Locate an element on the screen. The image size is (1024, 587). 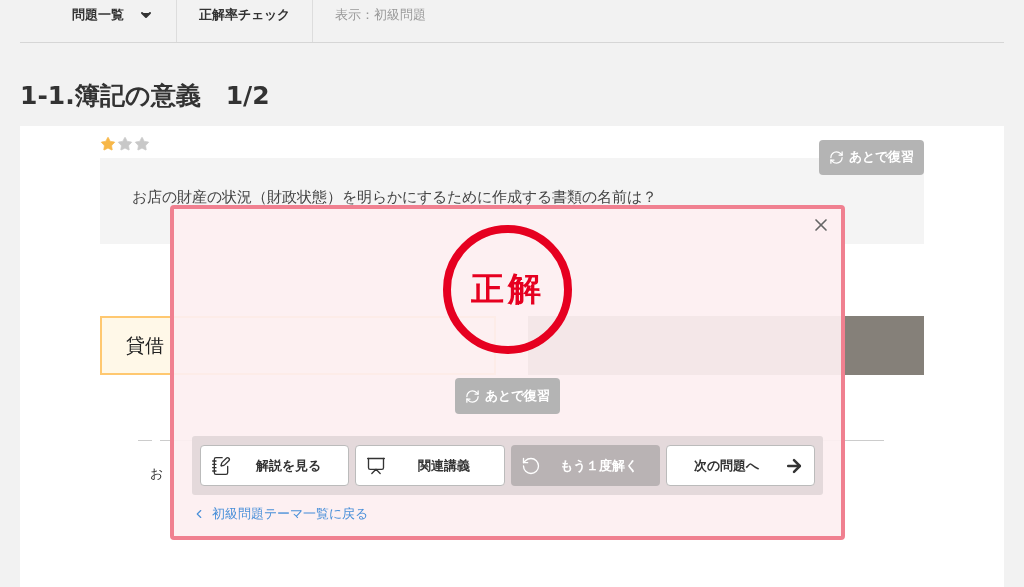
action-button: 関連講義 is located at coordinates (430, 465).